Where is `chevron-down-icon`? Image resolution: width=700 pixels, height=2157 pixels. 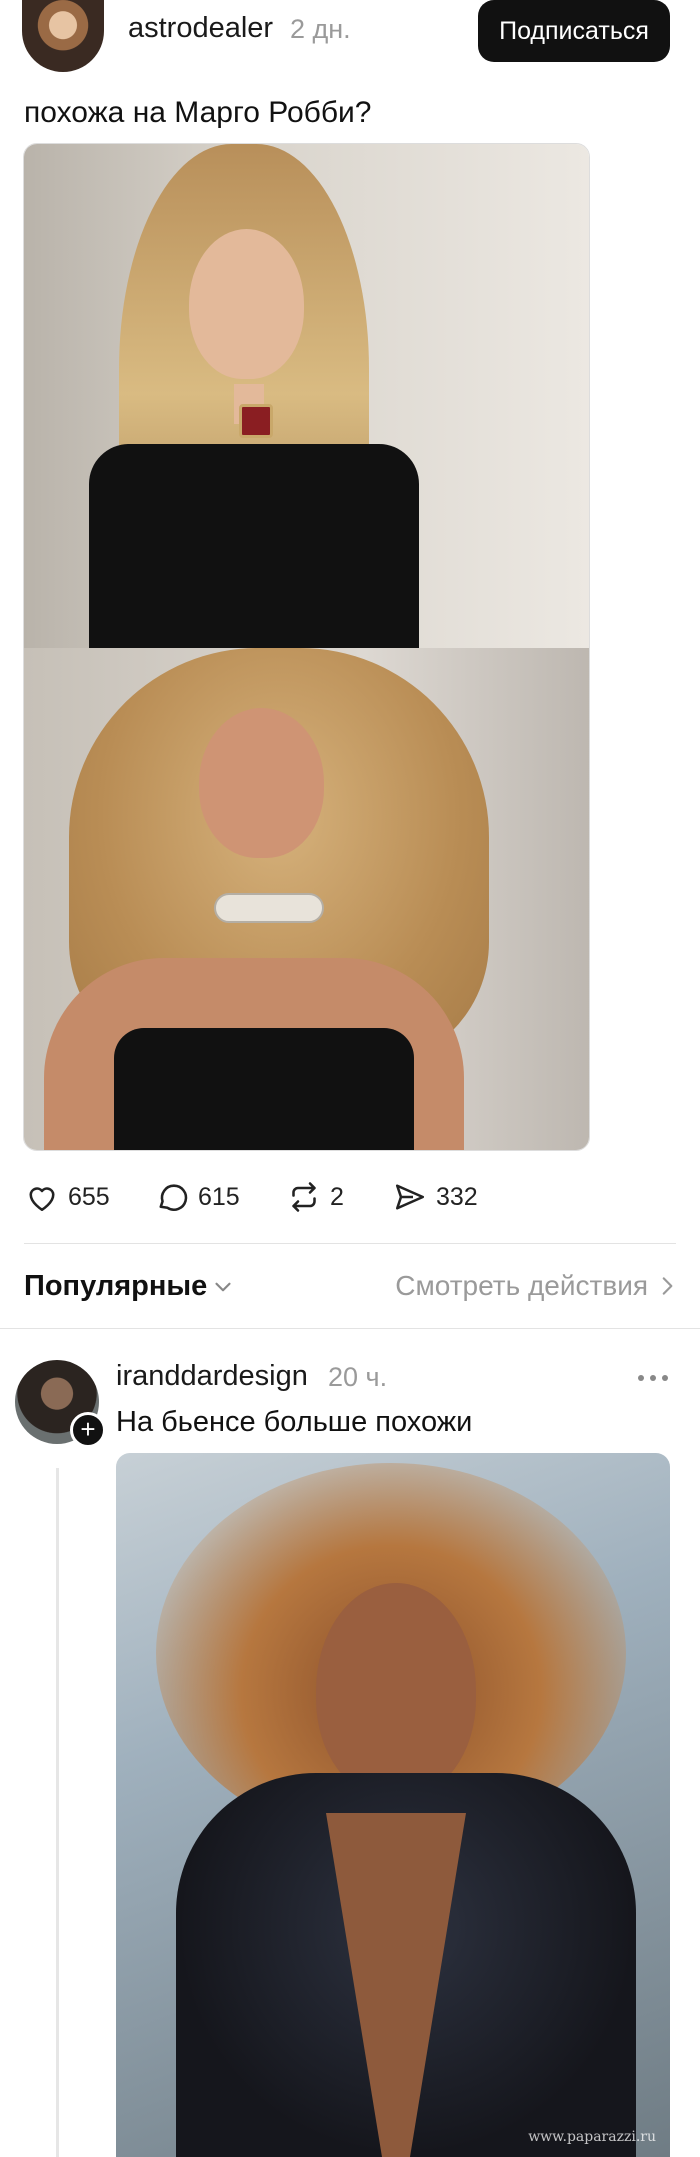 chevron-down-icon is located at coordinates (223, 1287).